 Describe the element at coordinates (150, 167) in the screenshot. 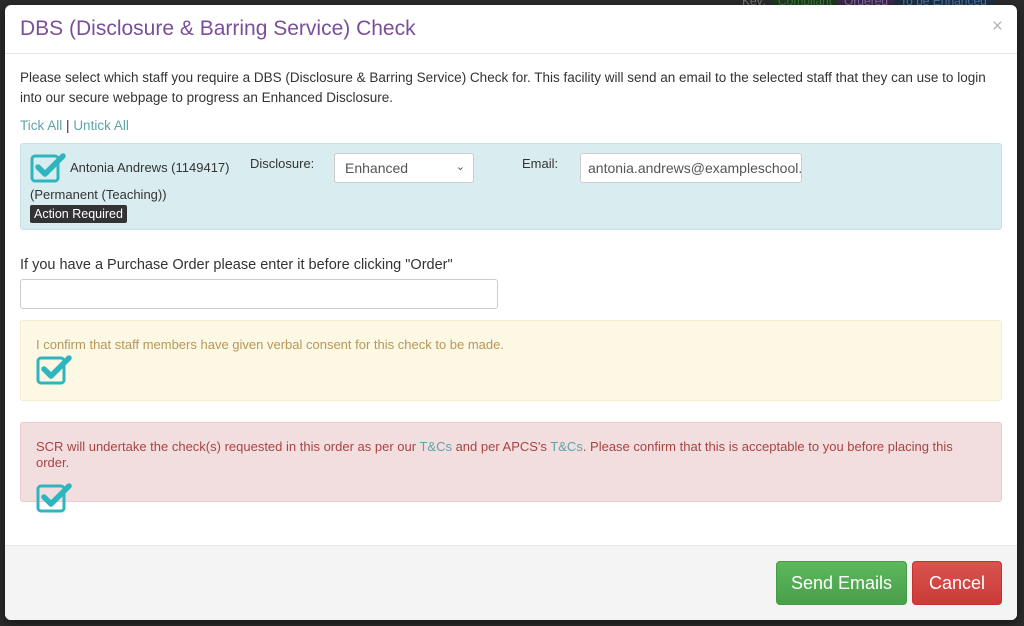

I see `staff-name: Antonia Andrews (1149417)` at that location.